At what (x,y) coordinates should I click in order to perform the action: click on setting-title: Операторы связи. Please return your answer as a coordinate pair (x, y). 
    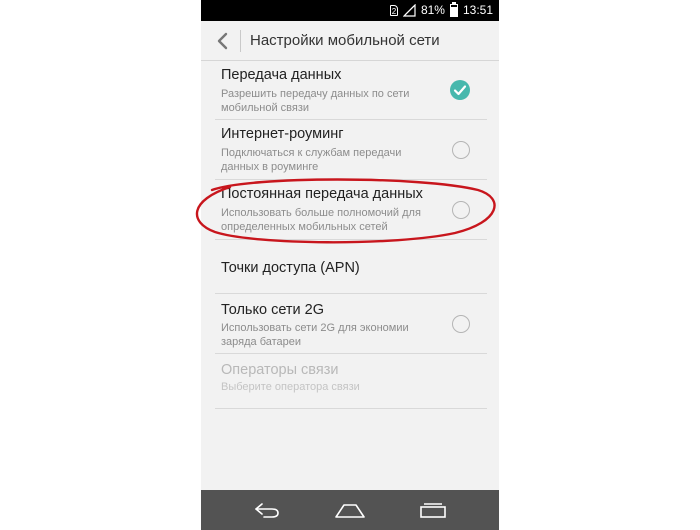
    Looking at the image, I should click on (280, 370).